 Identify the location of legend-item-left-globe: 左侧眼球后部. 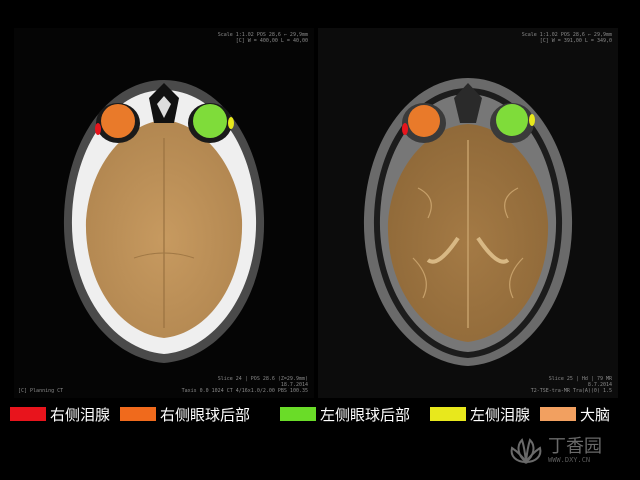
(345, 414).